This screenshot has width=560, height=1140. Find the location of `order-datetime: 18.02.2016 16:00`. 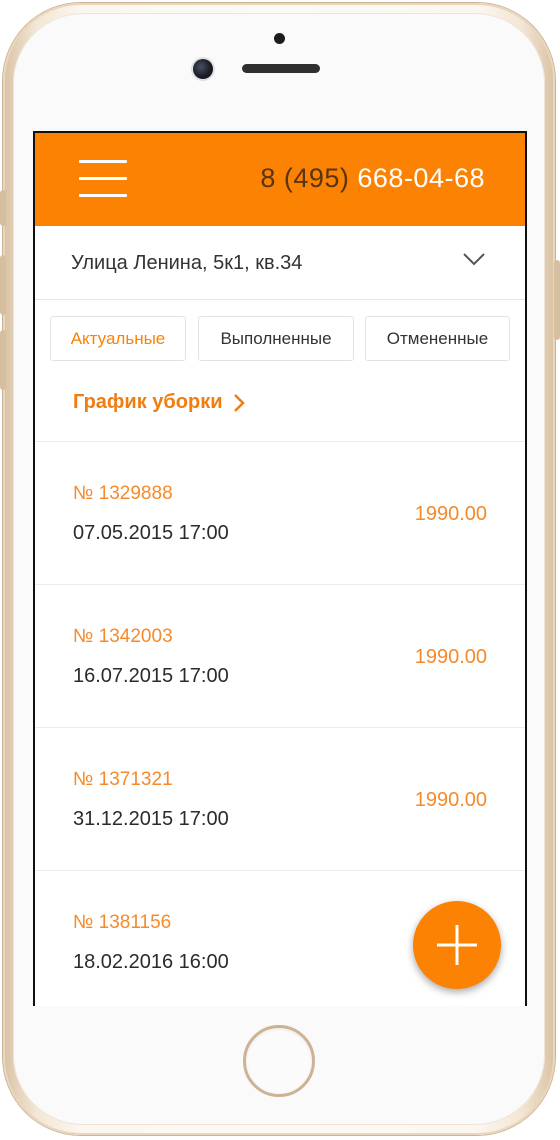

order-datetime: 18.02.2016 16:00 is located at coordinates (151, 962).